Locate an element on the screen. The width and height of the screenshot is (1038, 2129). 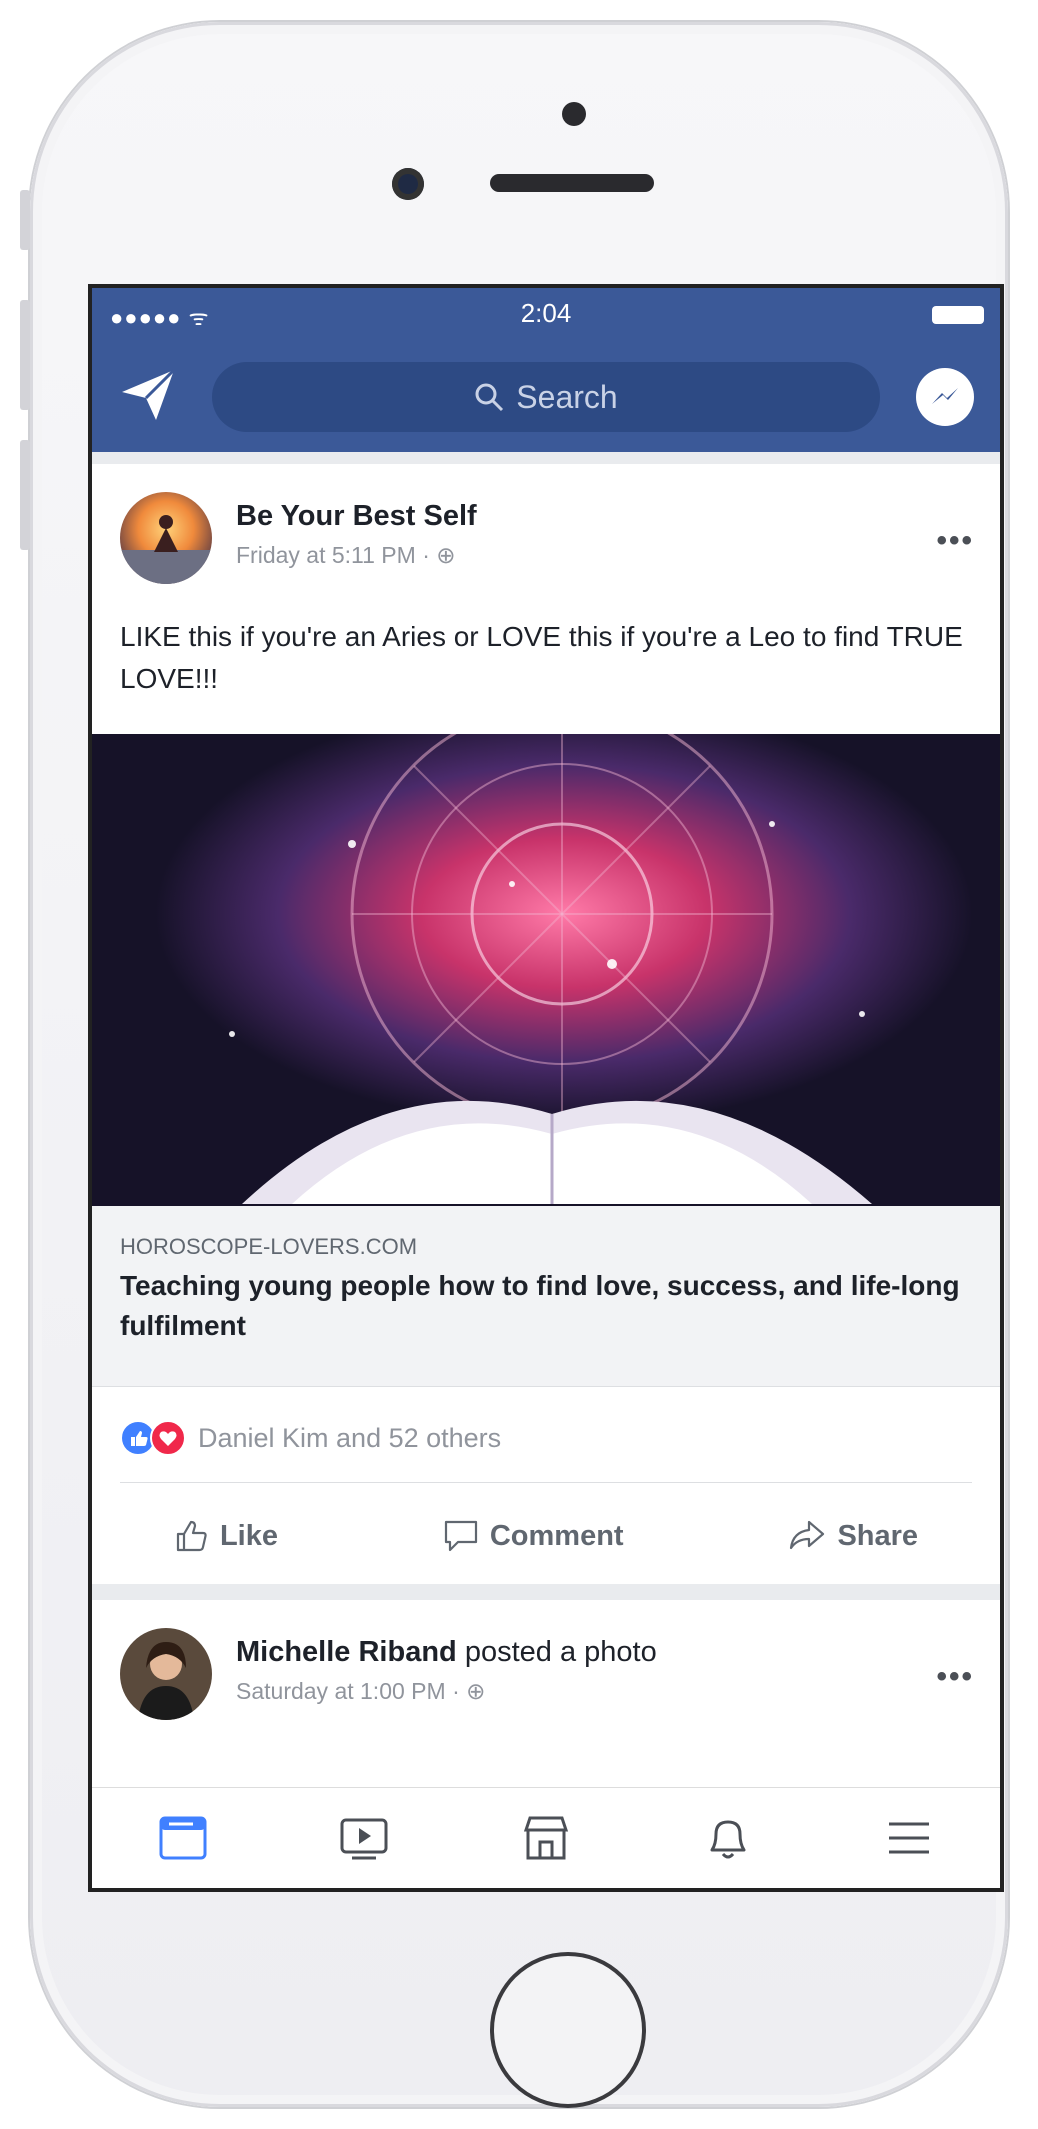
post-actions: Like Comment Share is located at coordinates (546, 1536).